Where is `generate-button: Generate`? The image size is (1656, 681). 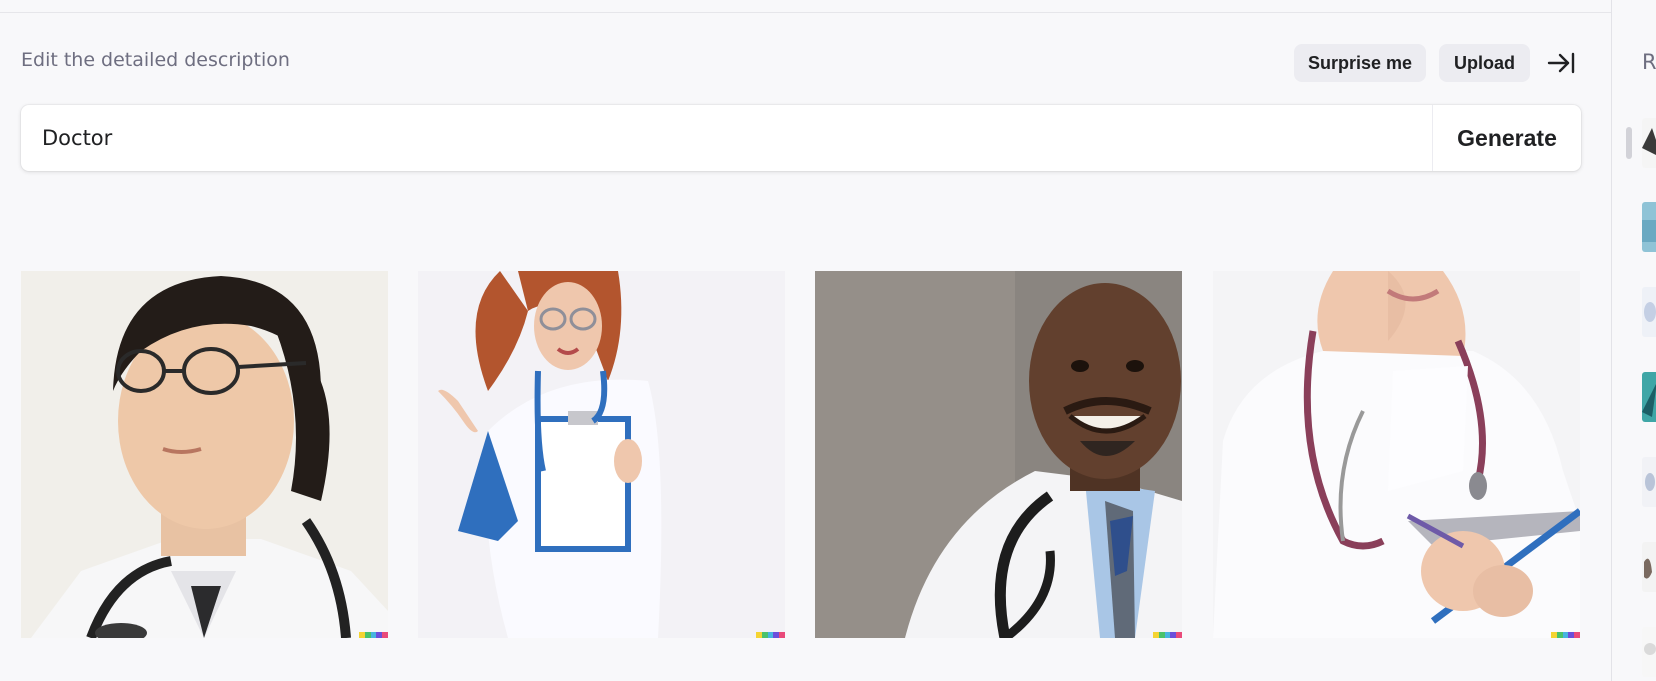
generate-button: Generate is located at coordinates (1507, 138).